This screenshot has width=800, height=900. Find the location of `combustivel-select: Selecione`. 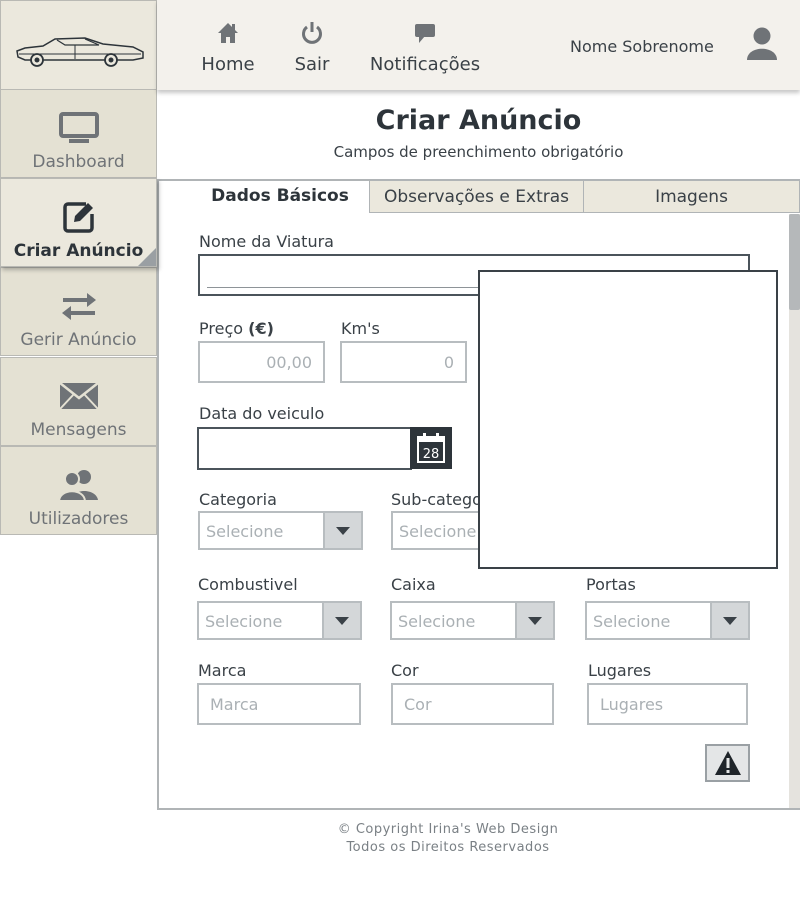

combustivel-select: Selecione is located at coordinates (279, 620).